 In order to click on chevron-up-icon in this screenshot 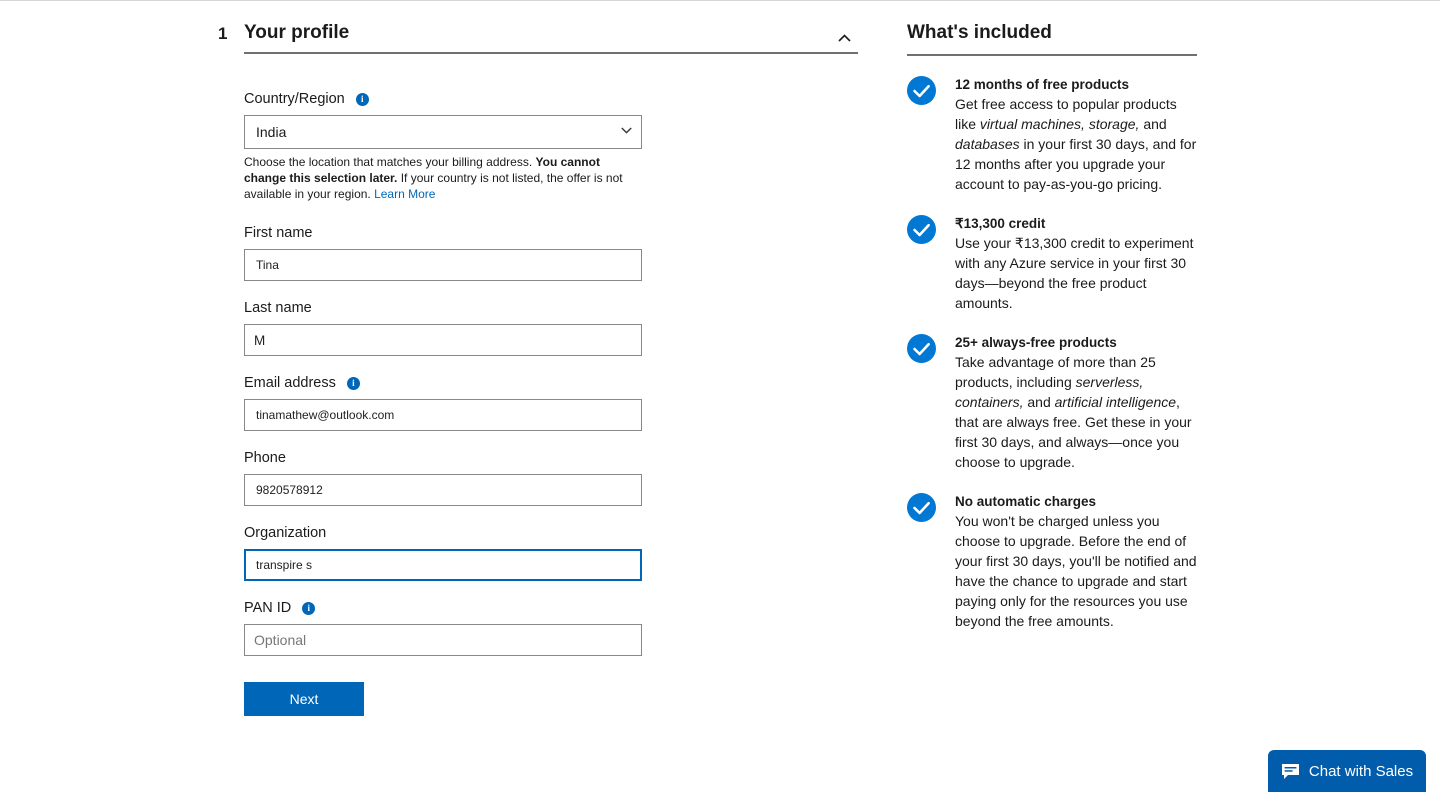, I will do `click(844, 38)`.